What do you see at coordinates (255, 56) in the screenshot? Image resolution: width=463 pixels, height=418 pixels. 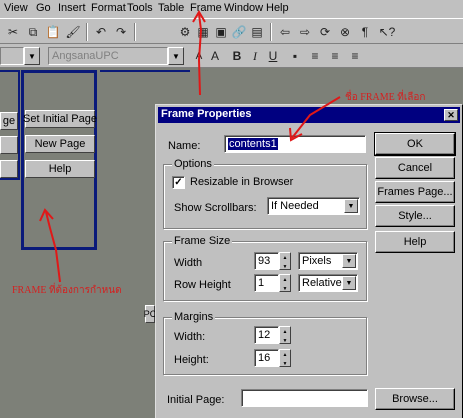 I see `italic-button: I` at bounding box center [255, 56].